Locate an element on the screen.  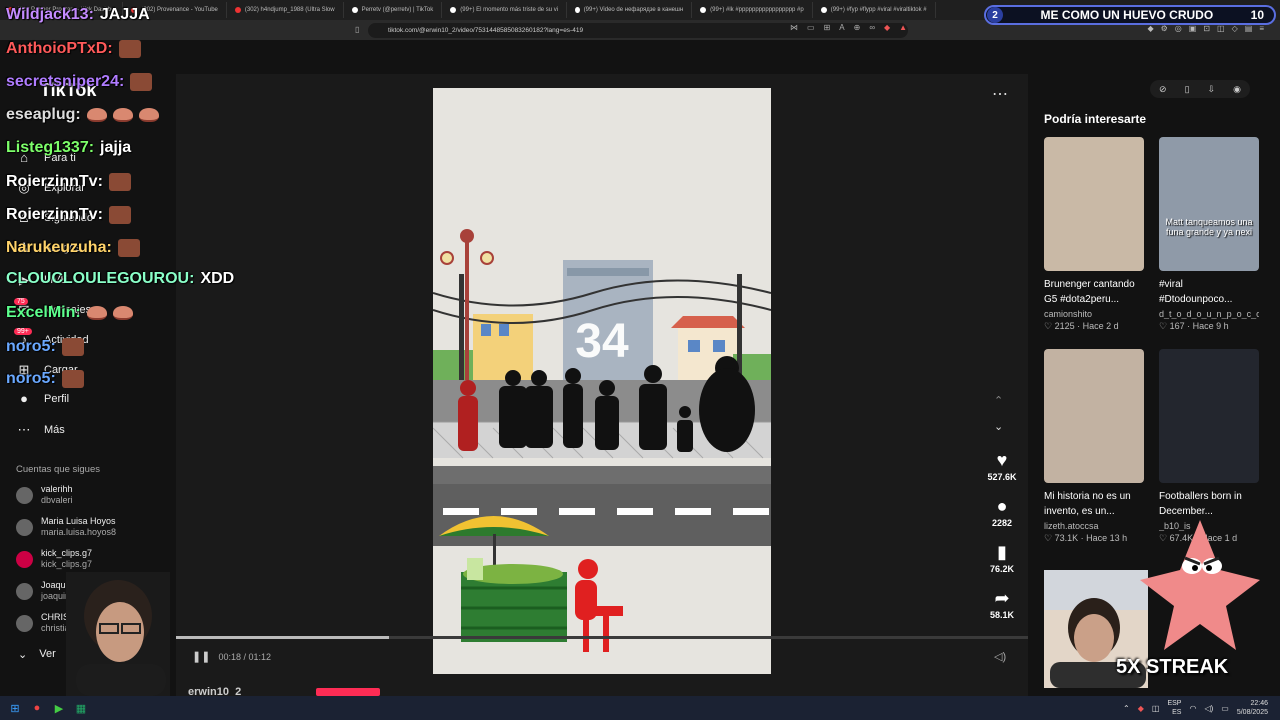
browser-tab: (99+) #fyp #flypp #viral #viraltiktok # is located at coordinates (874, 10).